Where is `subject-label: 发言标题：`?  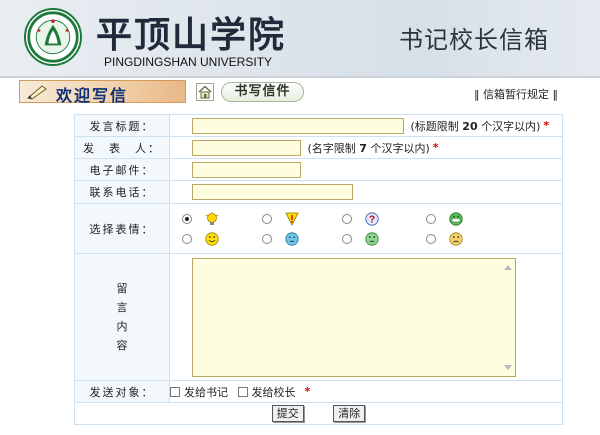 subject-label: 发言标题： is located at coordinates (122, 125).